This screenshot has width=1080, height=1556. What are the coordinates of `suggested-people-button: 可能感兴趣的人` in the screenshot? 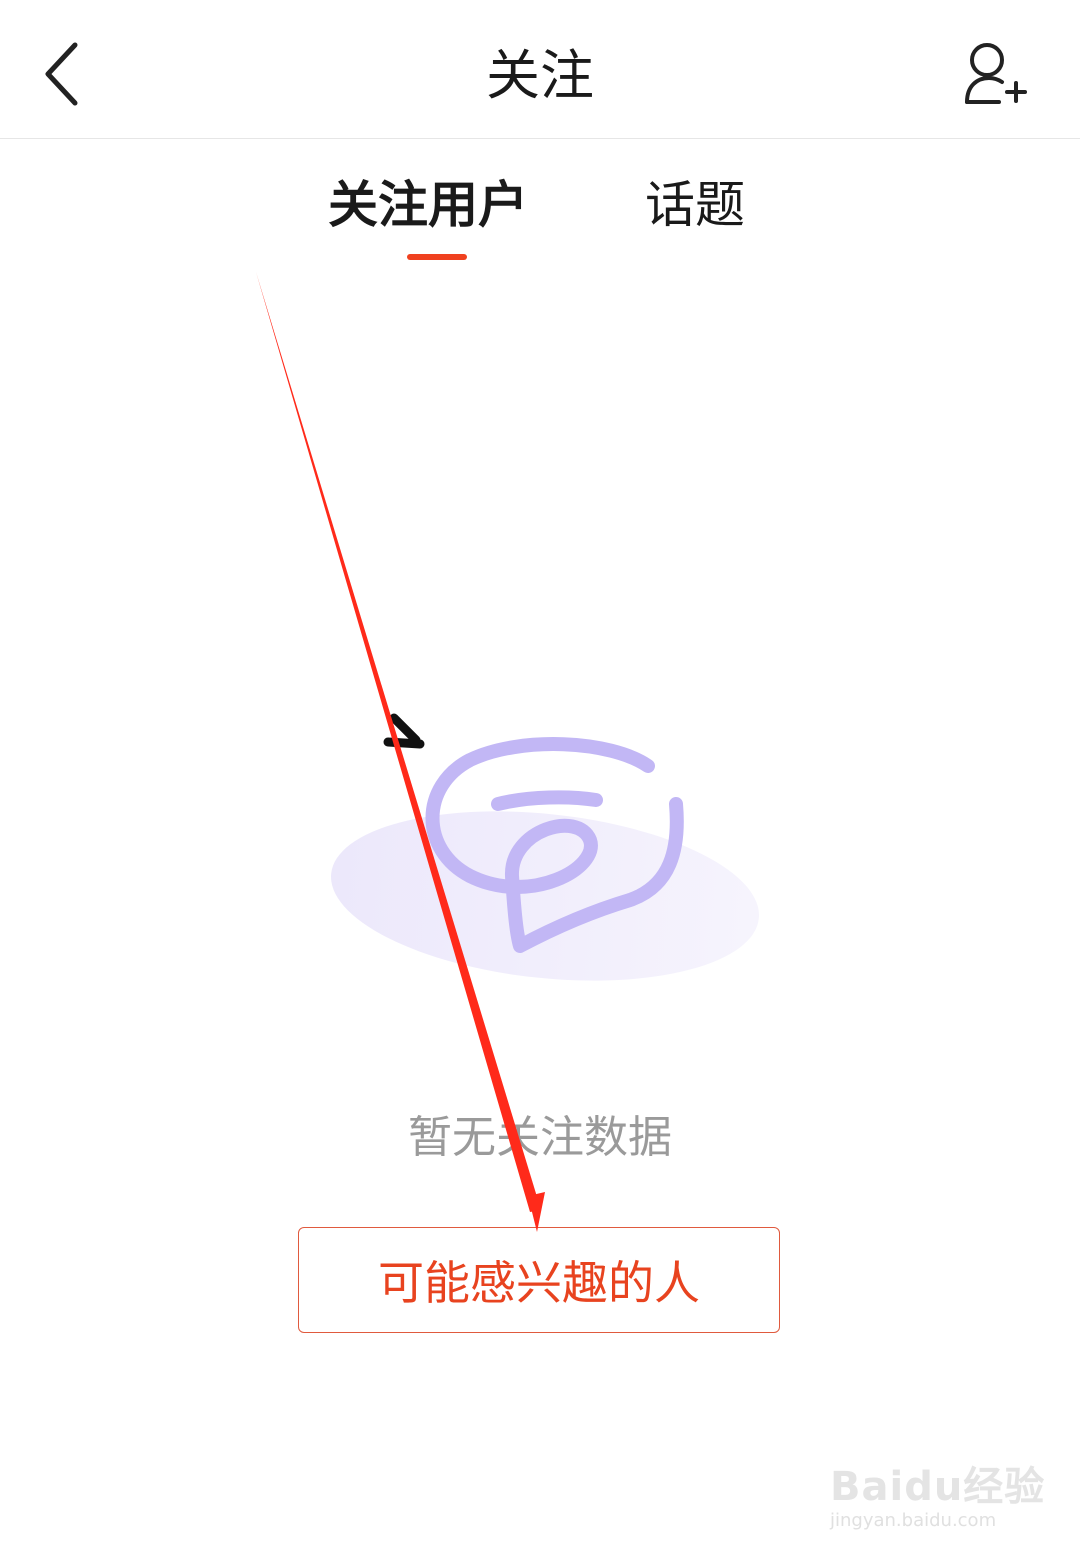 It's located at (539, 1280).